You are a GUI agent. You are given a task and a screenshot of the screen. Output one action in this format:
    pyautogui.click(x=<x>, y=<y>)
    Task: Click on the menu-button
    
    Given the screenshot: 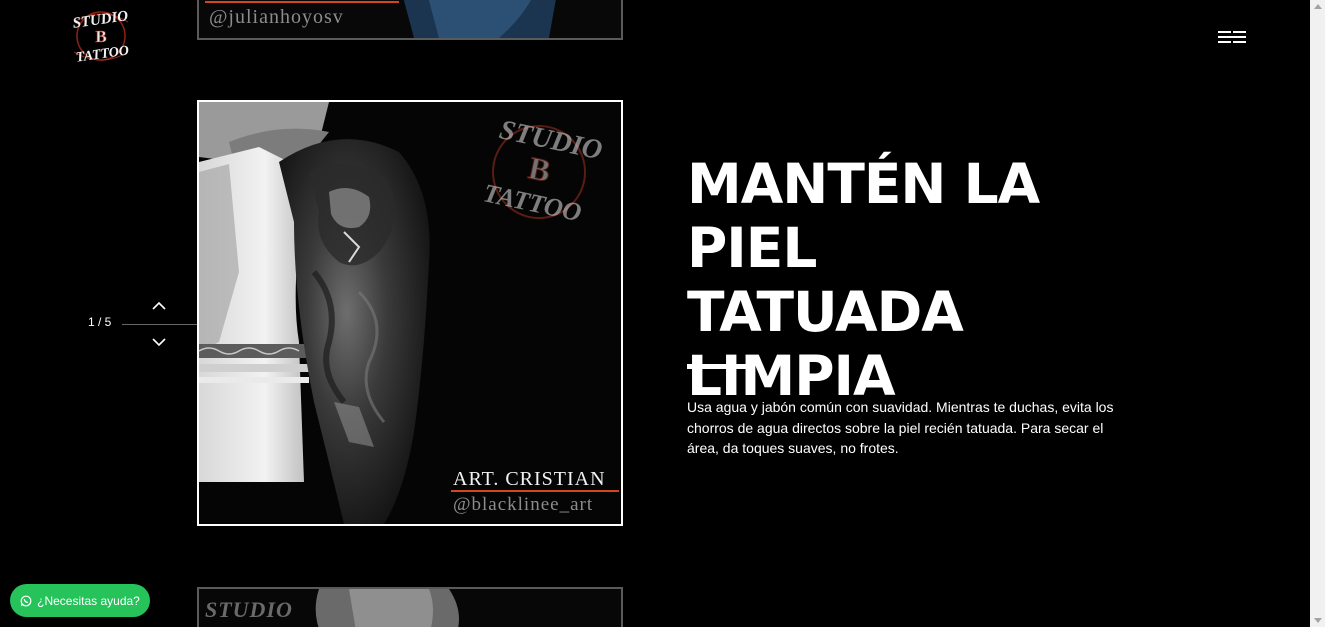 What is the action you would take?
    pyautogui.click(x=1234, y=37)
    